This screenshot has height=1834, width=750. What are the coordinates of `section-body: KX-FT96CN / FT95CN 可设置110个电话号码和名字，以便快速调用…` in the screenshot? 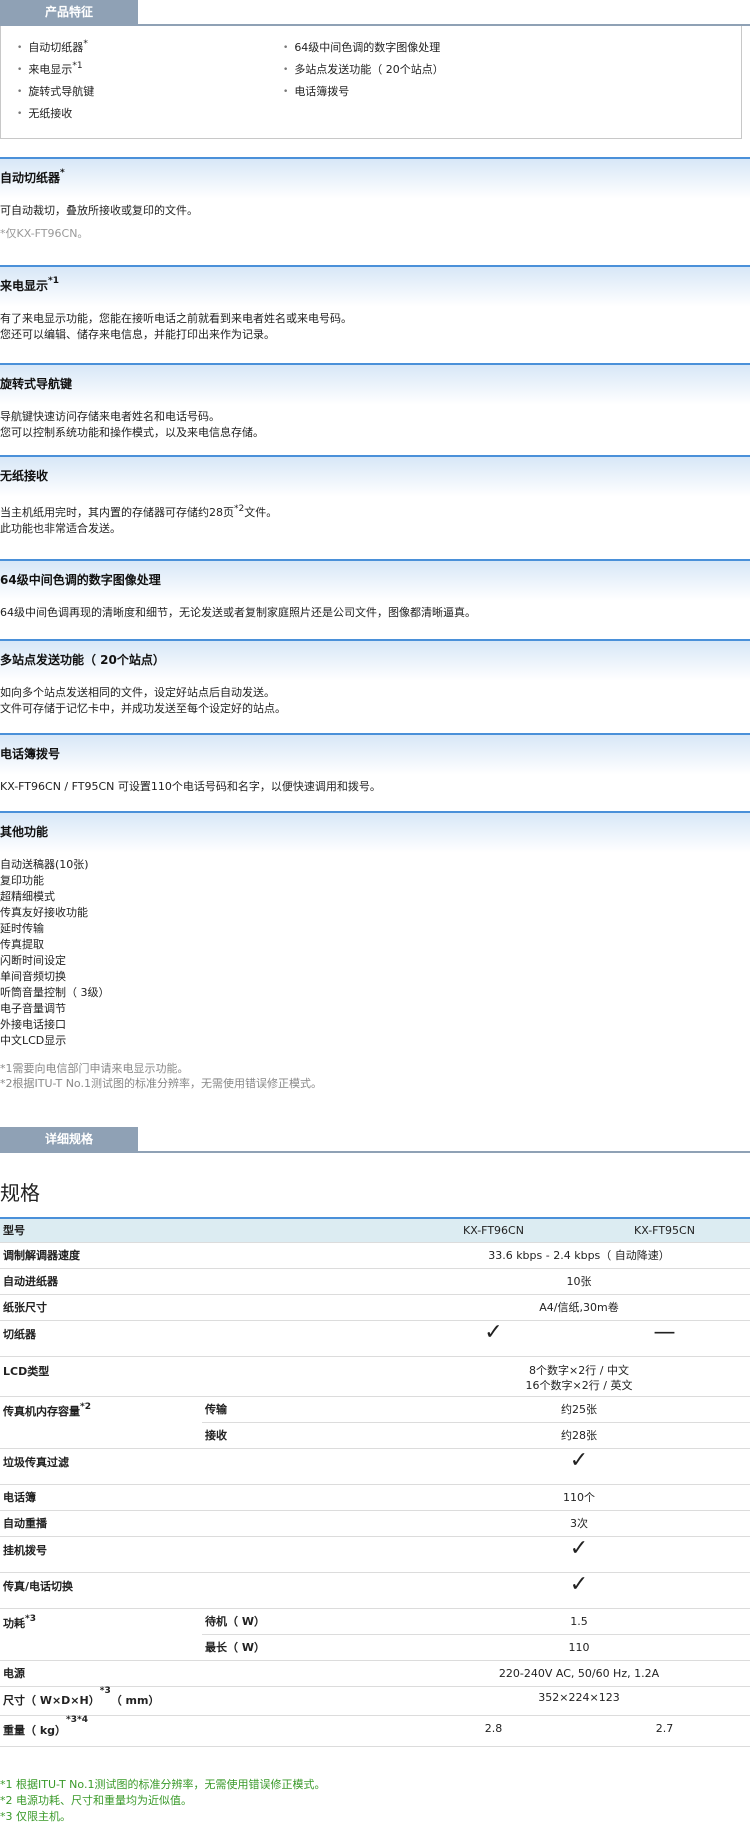 It's located at (190, 786).